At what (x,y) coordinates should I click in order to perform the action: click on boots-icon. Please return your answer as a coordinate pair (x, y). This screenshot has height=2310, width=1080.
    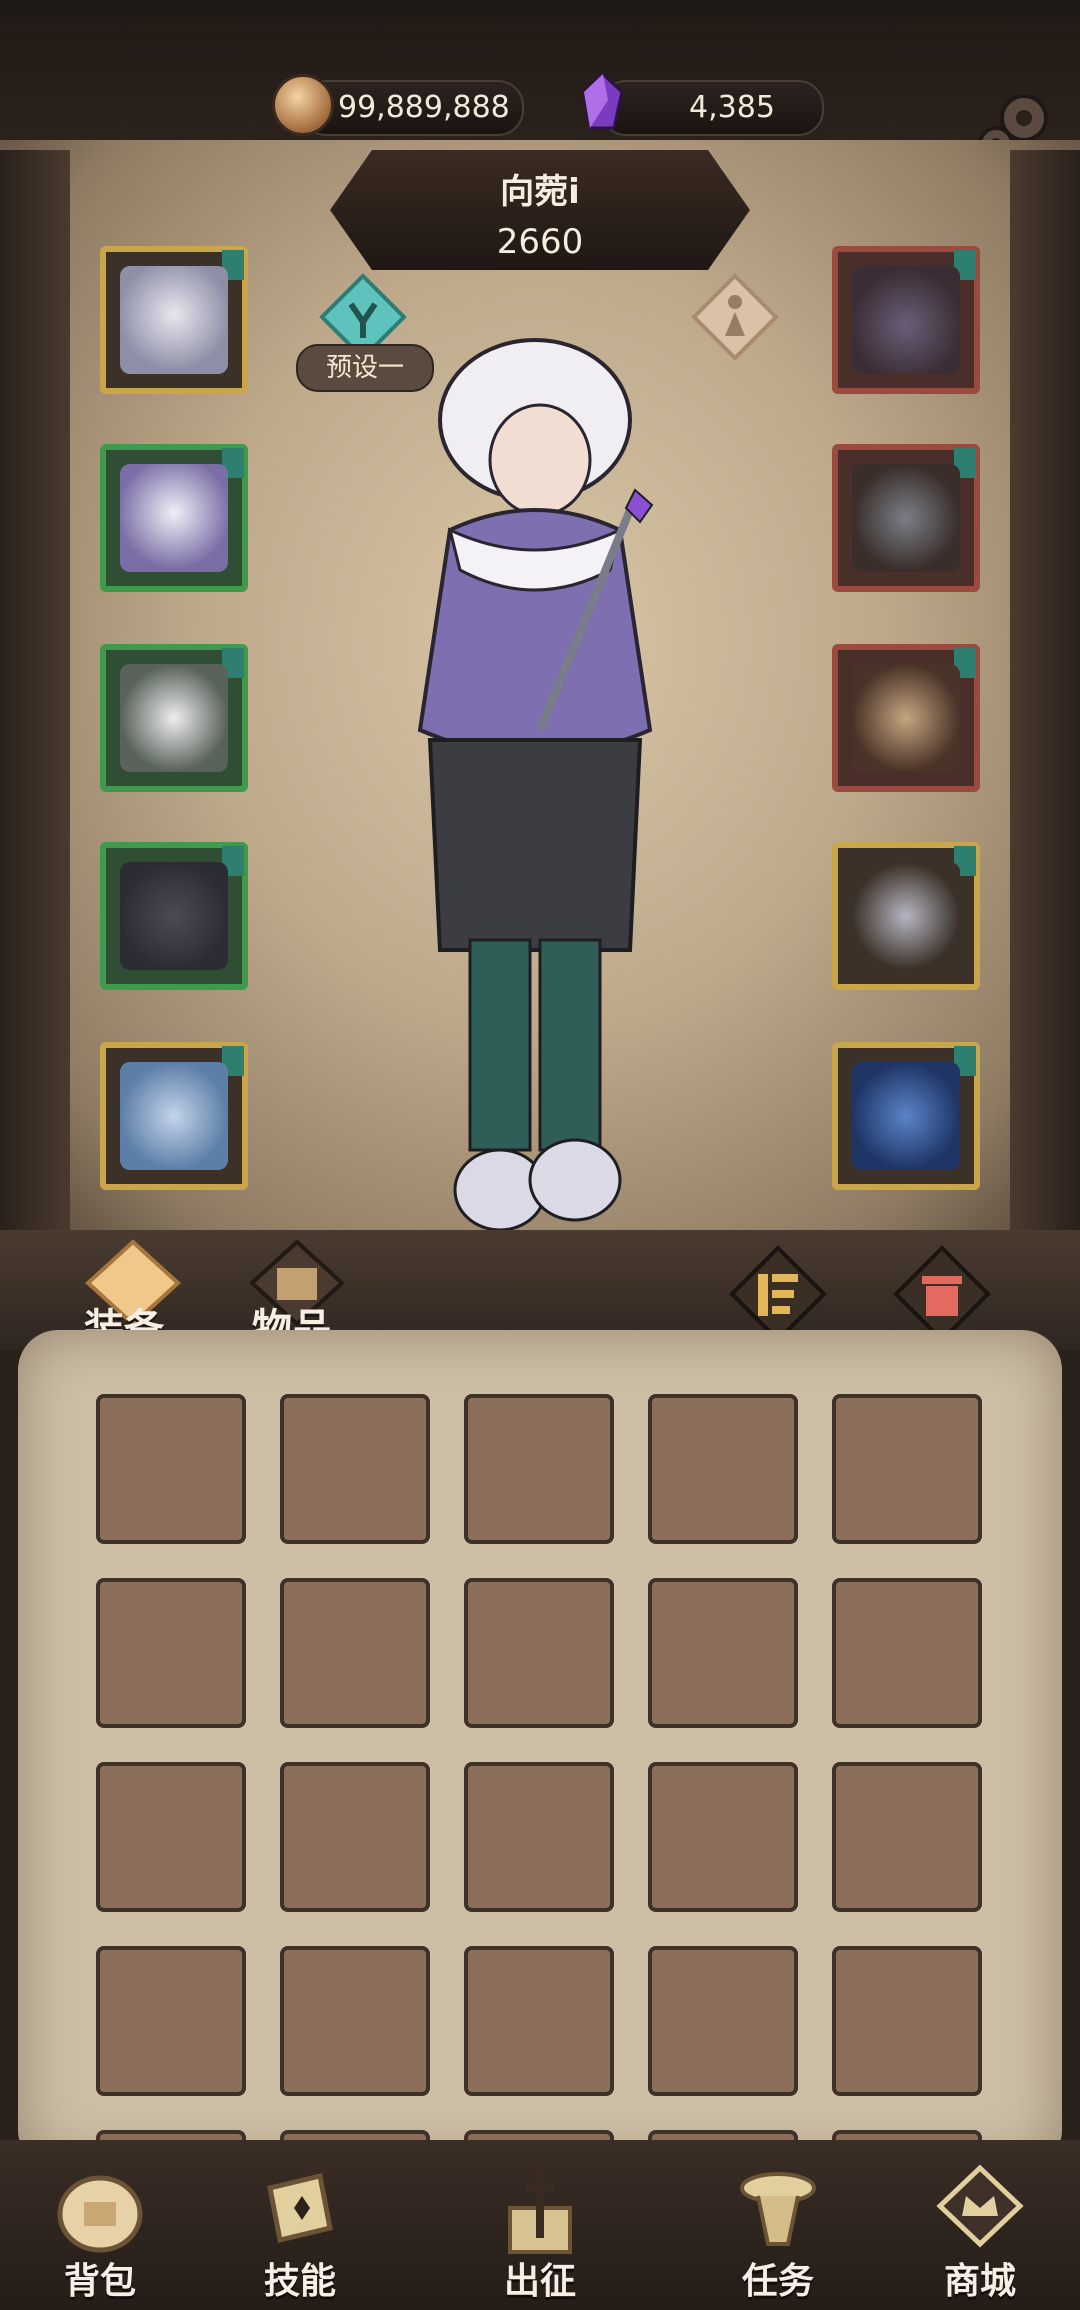
    Looking at the image, I should click on (174, 1116).